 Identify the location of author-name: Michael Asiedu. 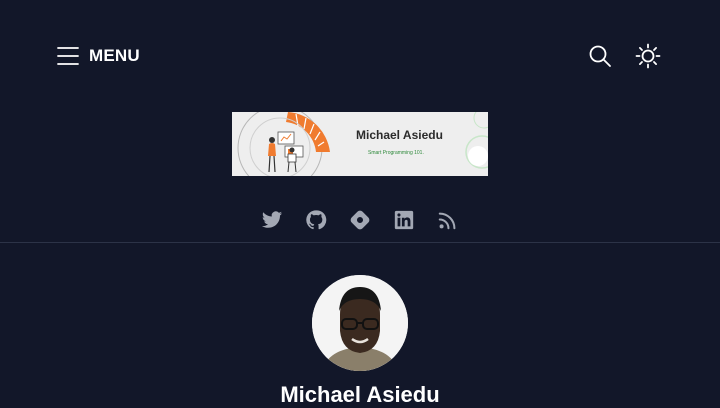
(360, 394).